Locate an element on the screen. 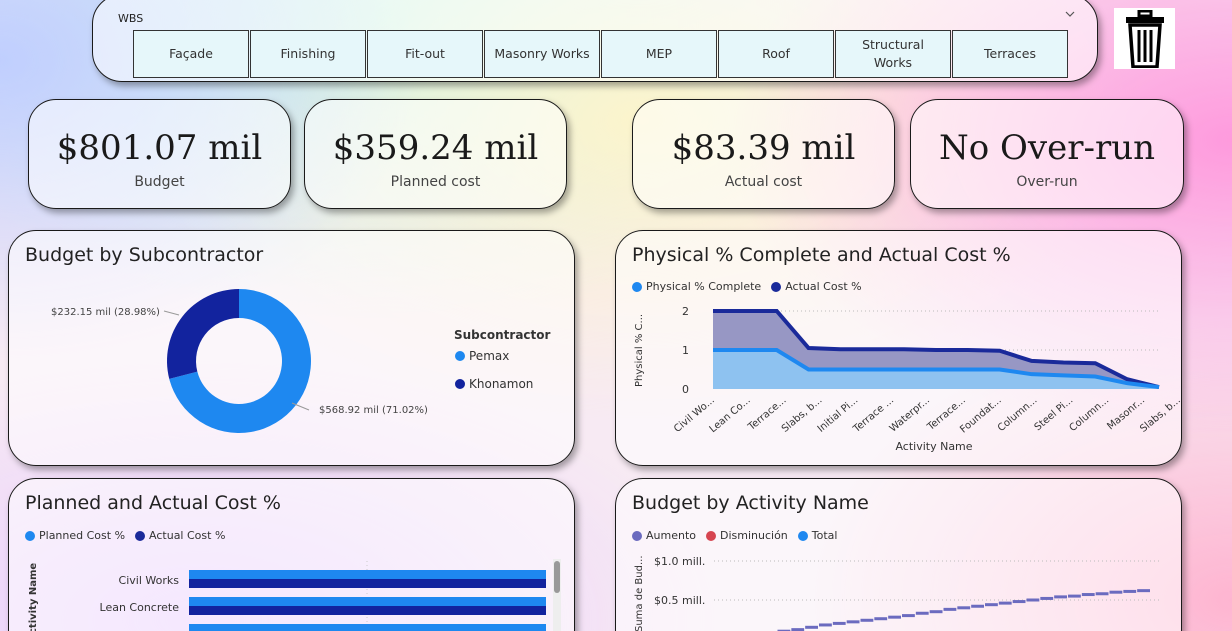 This screenshot has width=1232, height=631. kpi-actual-cost-value: $83.39 mil is located at coordinates (763, 148).